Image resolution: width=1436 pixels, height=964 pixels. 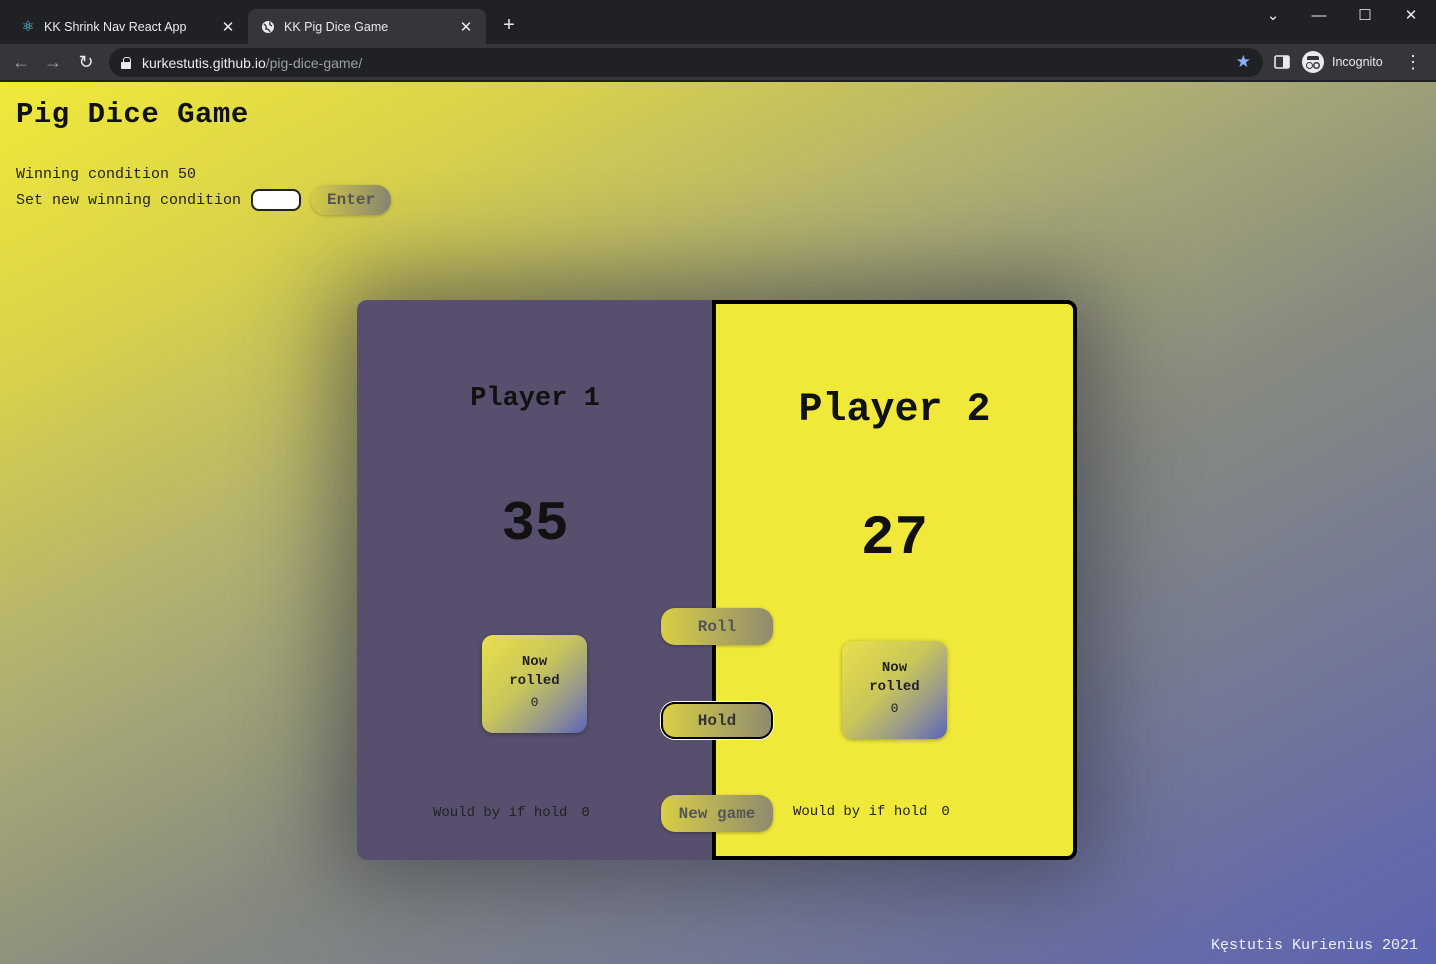 I want to click on winning-label: Winning condition, so click(x=93, y=174).